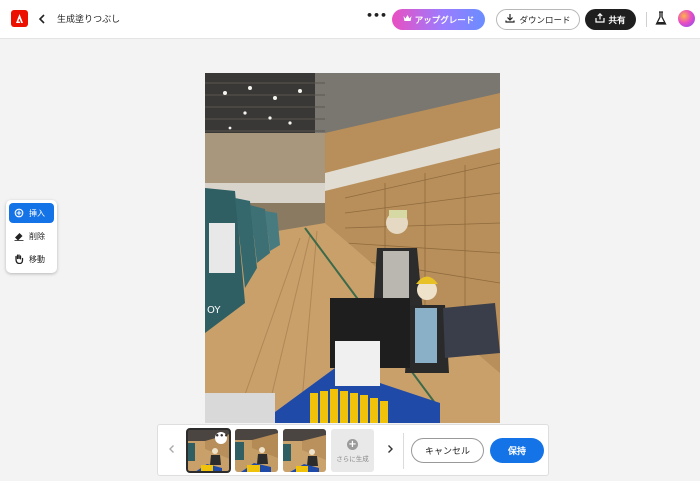  Describe the element at coordinates (510, 19) in the screenshot. I see `download-icon` at that location.